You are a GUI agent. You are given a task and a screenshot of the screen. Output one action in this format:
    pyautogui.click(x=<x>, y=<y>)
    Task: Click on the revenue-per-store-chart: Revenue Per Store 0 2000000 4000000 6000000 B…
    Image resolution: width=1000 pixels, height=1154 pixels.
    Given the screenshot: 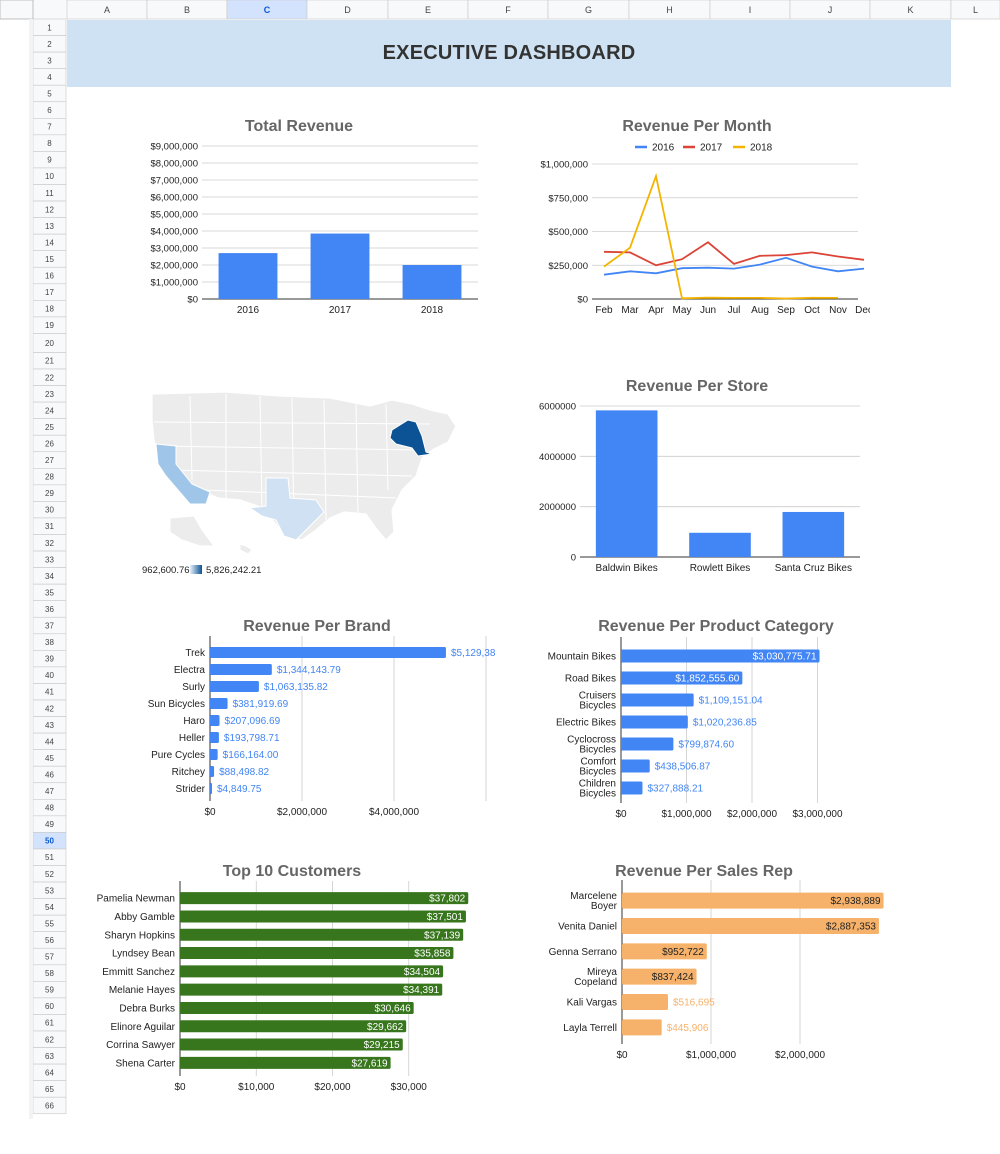 What is the action you would take?
    pyautogui.click(x=695, y=472)
    